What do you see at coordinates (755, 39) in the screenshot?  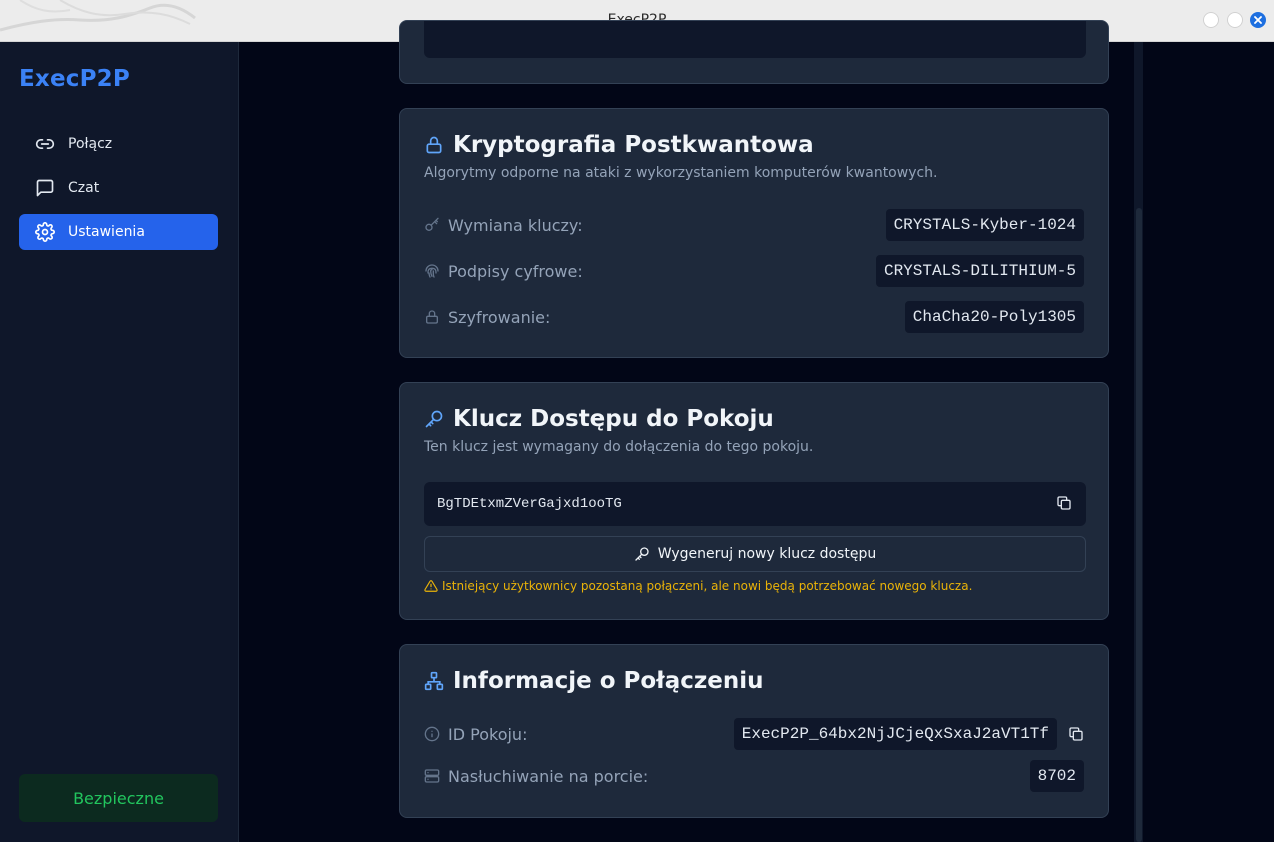 I see `previous-card-field` at bounding box center [755, 39].